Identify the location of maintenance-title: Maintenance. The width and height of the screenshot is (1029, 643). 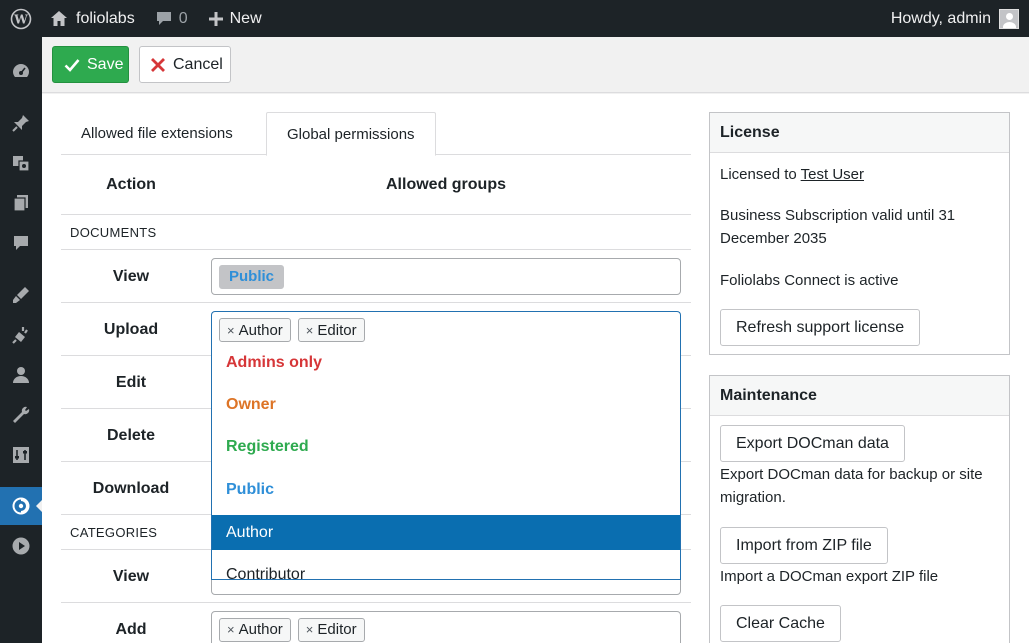
(859, 396).